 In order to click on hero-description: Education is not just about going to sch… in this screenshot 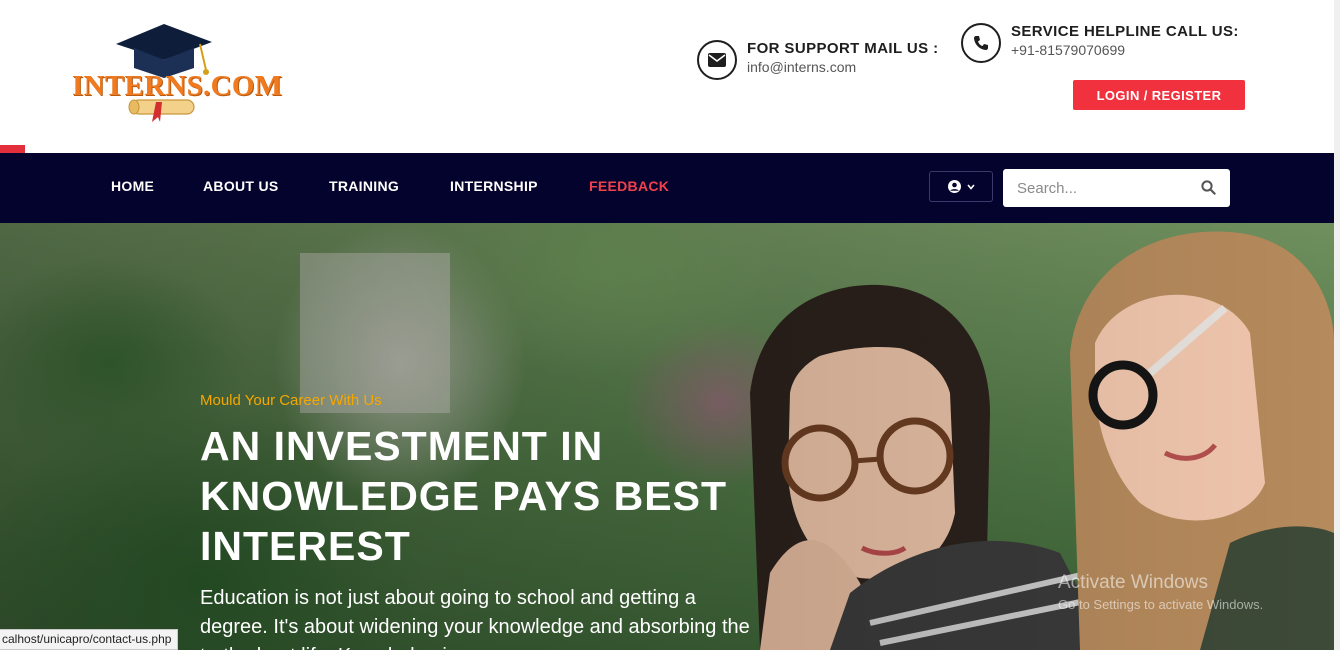, I will do `click(475, 618)`.